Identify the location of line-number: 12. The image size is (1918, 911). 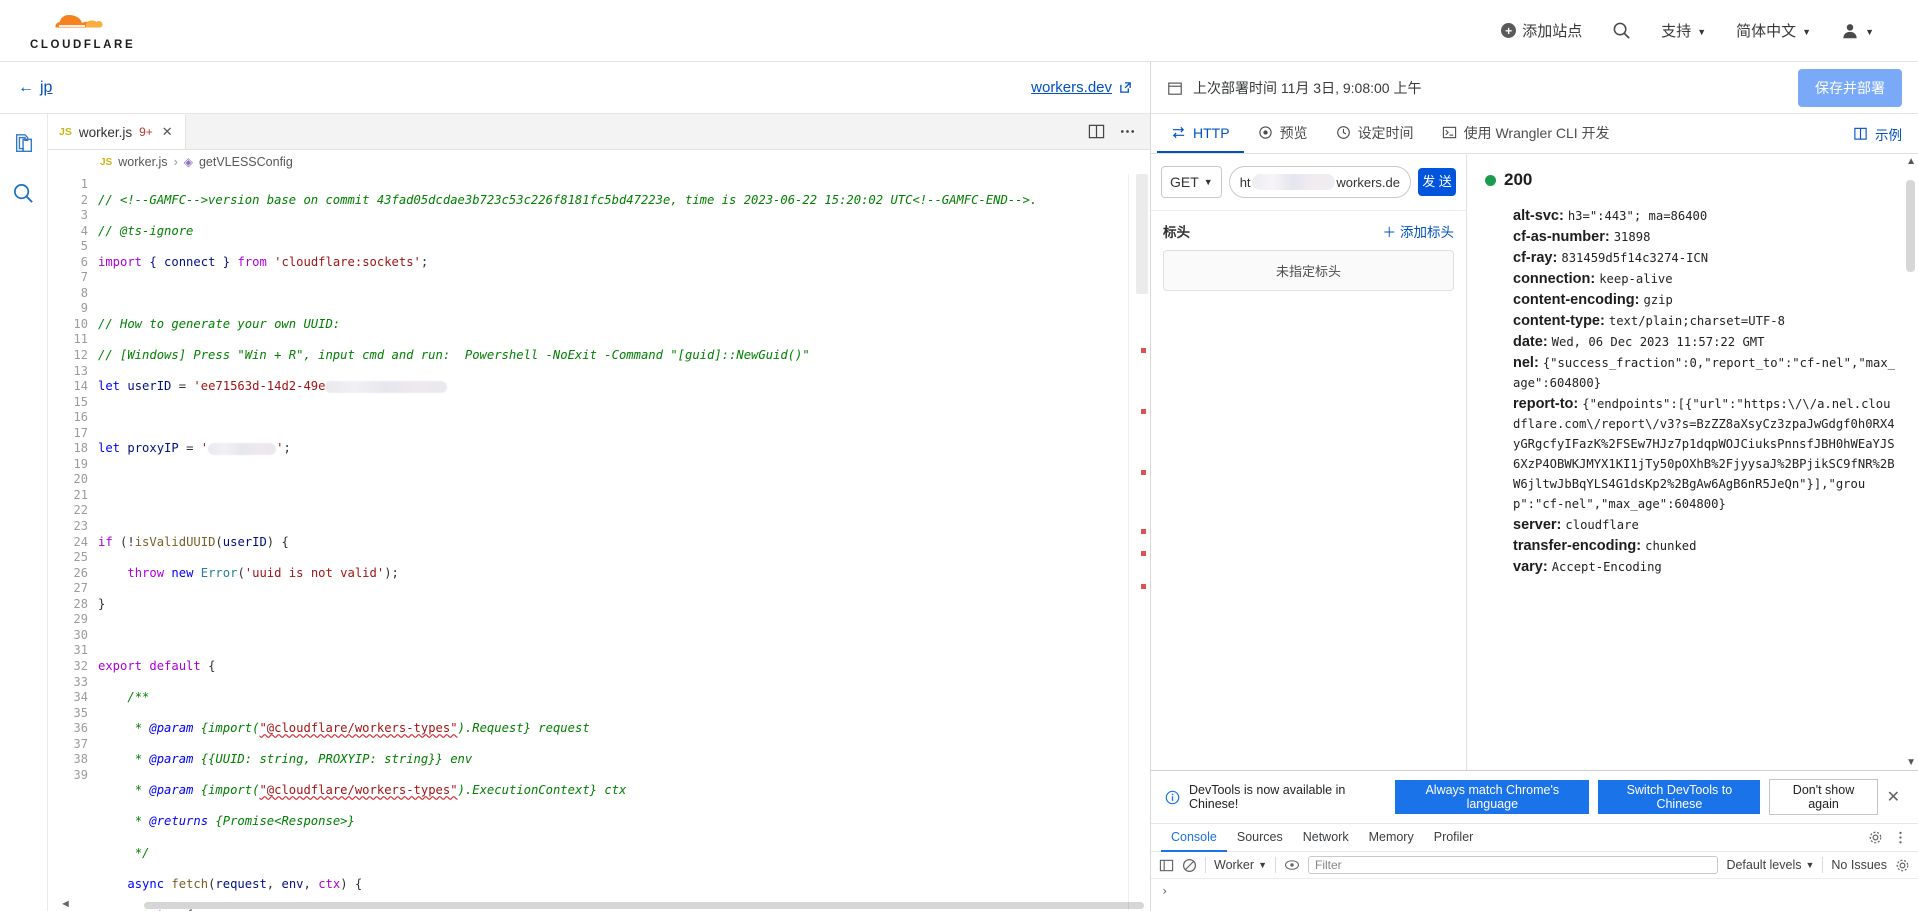
(80, 355).